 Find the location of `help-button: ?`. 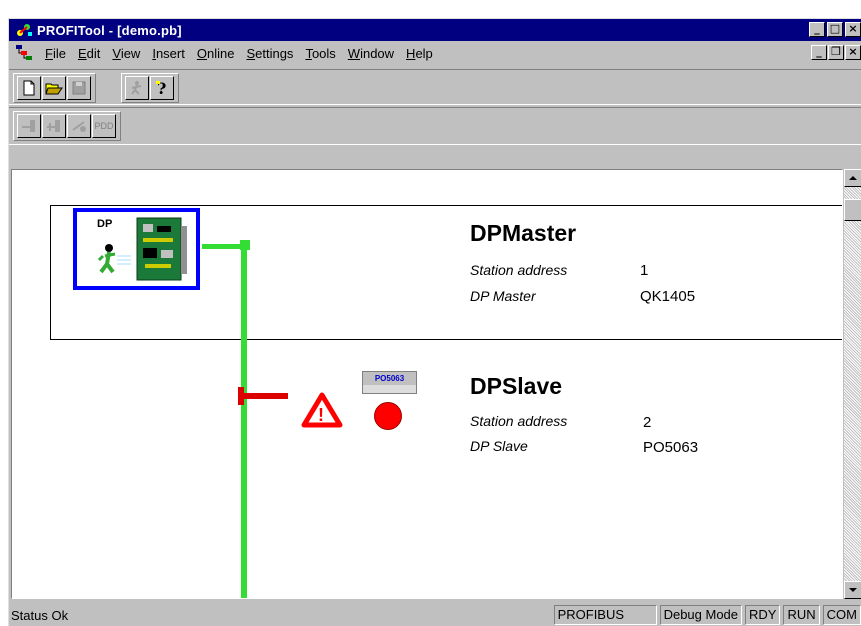

help-button: ? is located at coordinates (162, 88).